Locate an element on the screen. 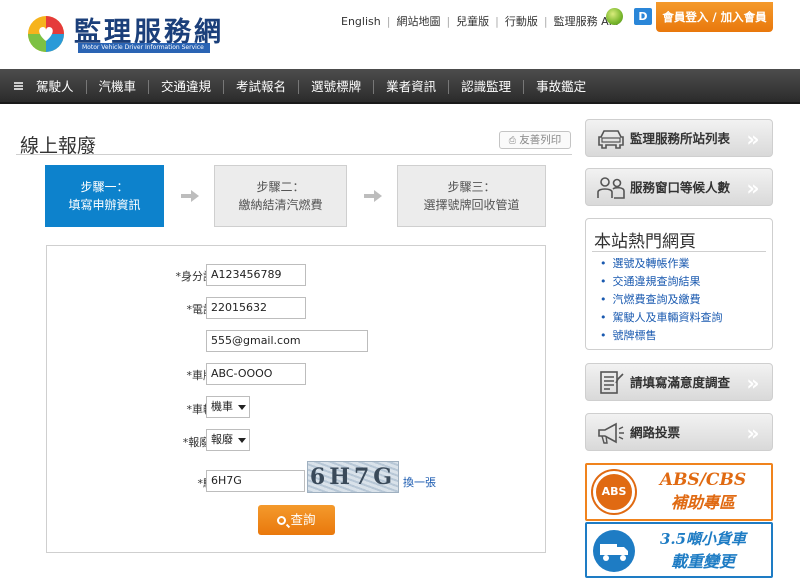 The image size is (800, 585). phone-field: 22015632 is located at coordinates (256, 308).